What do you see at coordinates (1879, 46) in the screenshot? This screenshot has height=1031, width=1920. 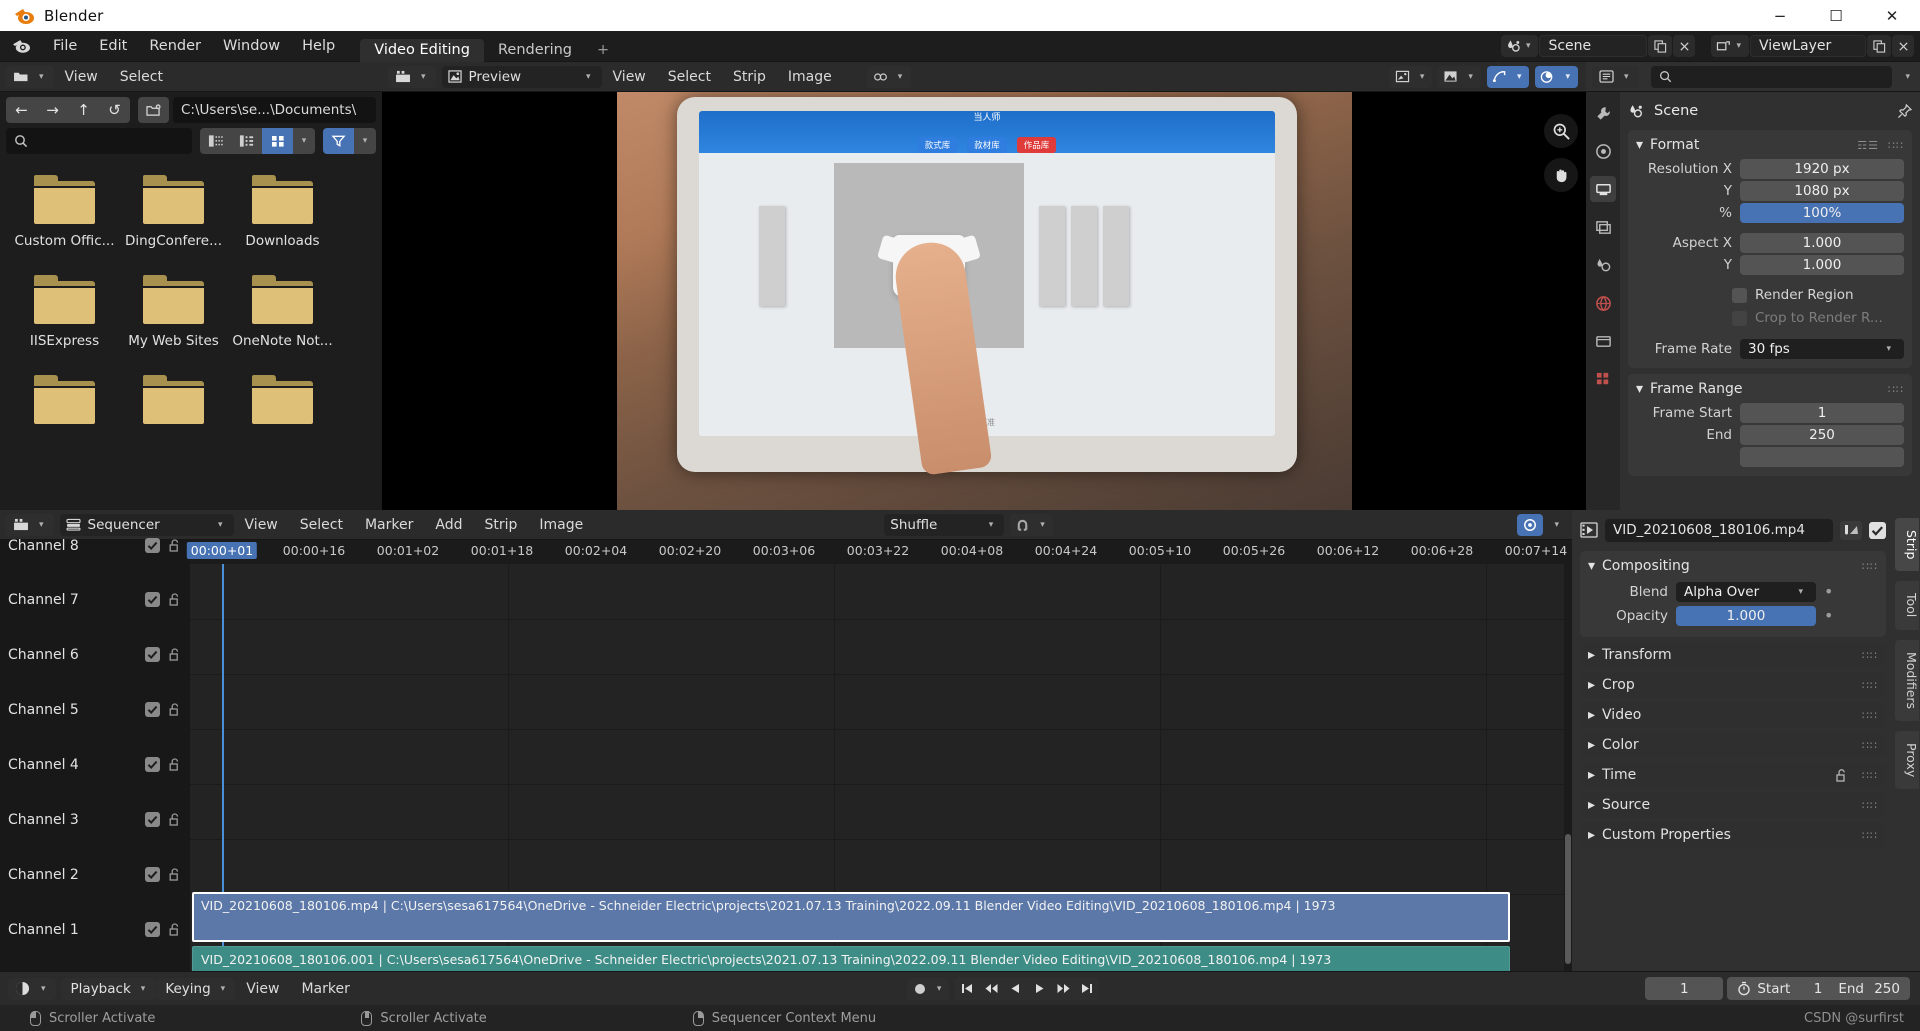 I see `new-viewlayer-button` at bounding box center [1879, 46].